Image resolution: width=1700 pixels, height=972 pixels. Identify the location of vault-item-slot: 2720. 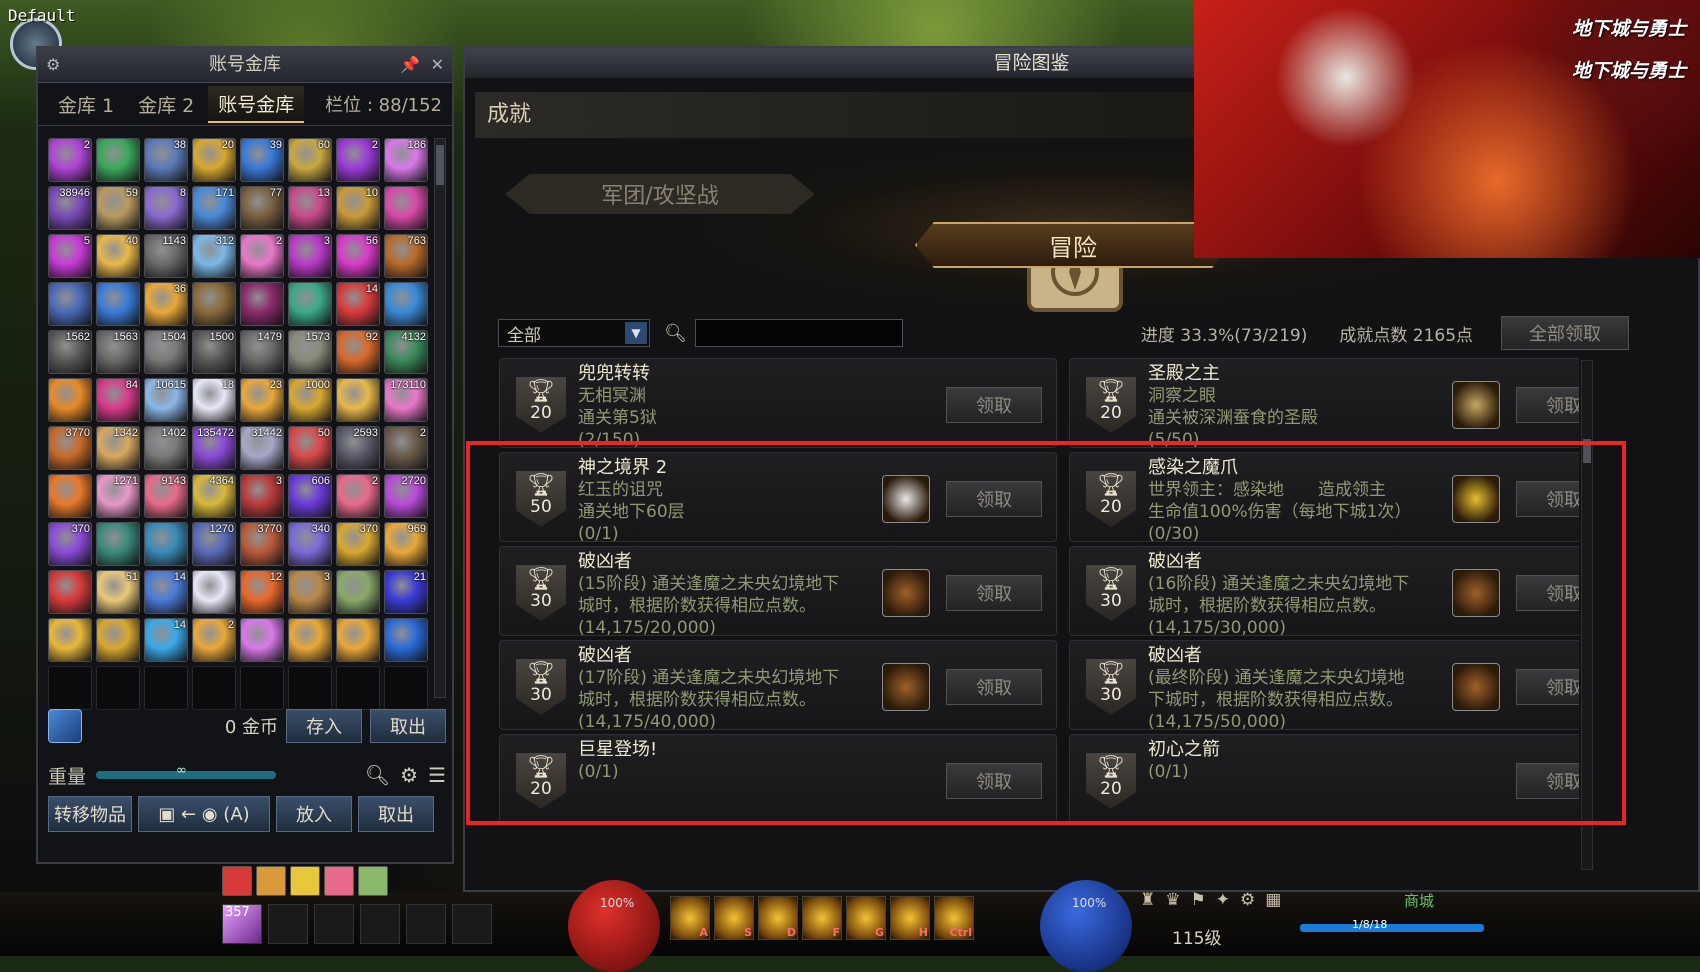
(406, 496).